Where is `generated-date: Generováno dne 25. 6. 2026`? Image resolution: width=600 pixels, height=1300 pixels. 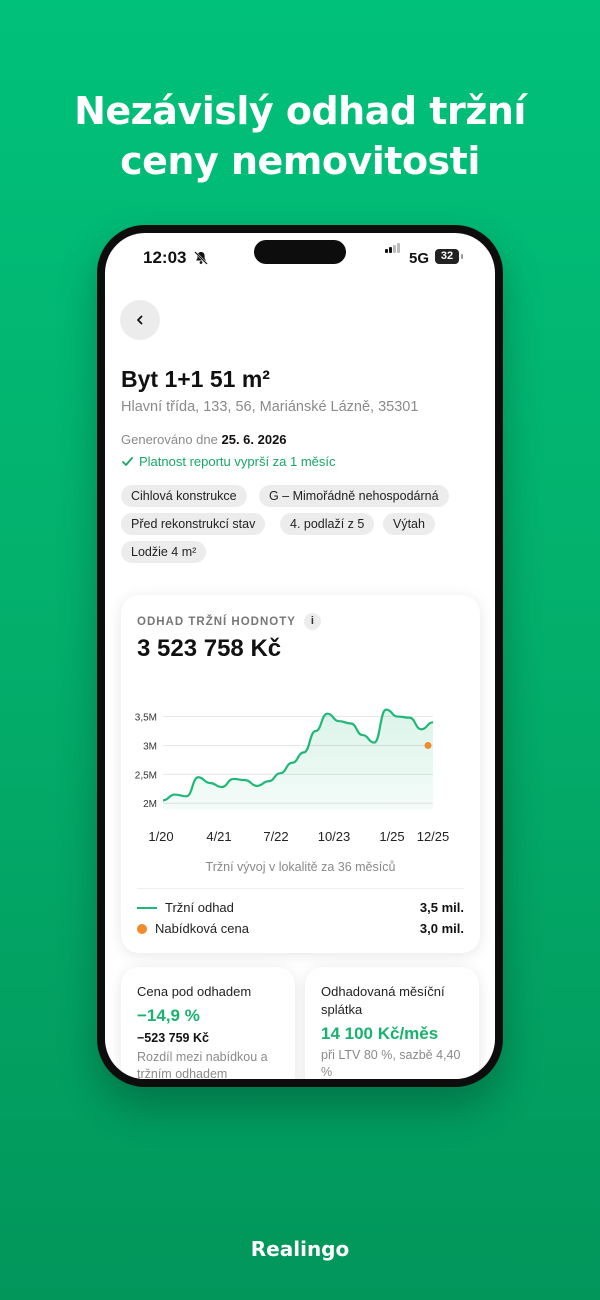 generated-date: Generováno dne 25. 6. 2026 is located at coordinates (204, 439).